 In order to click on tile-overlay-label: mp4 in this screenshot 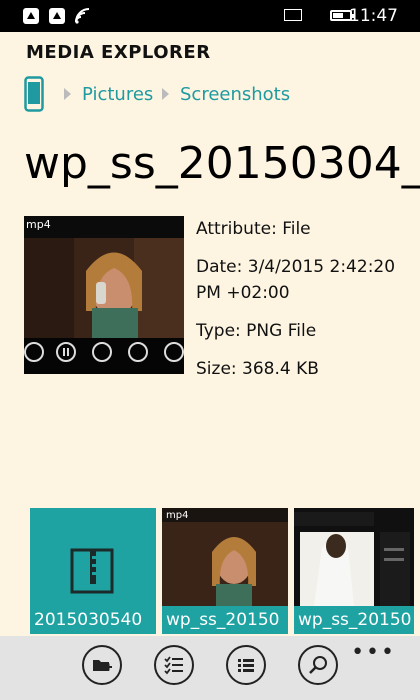, I will do `click(177, 515)`.